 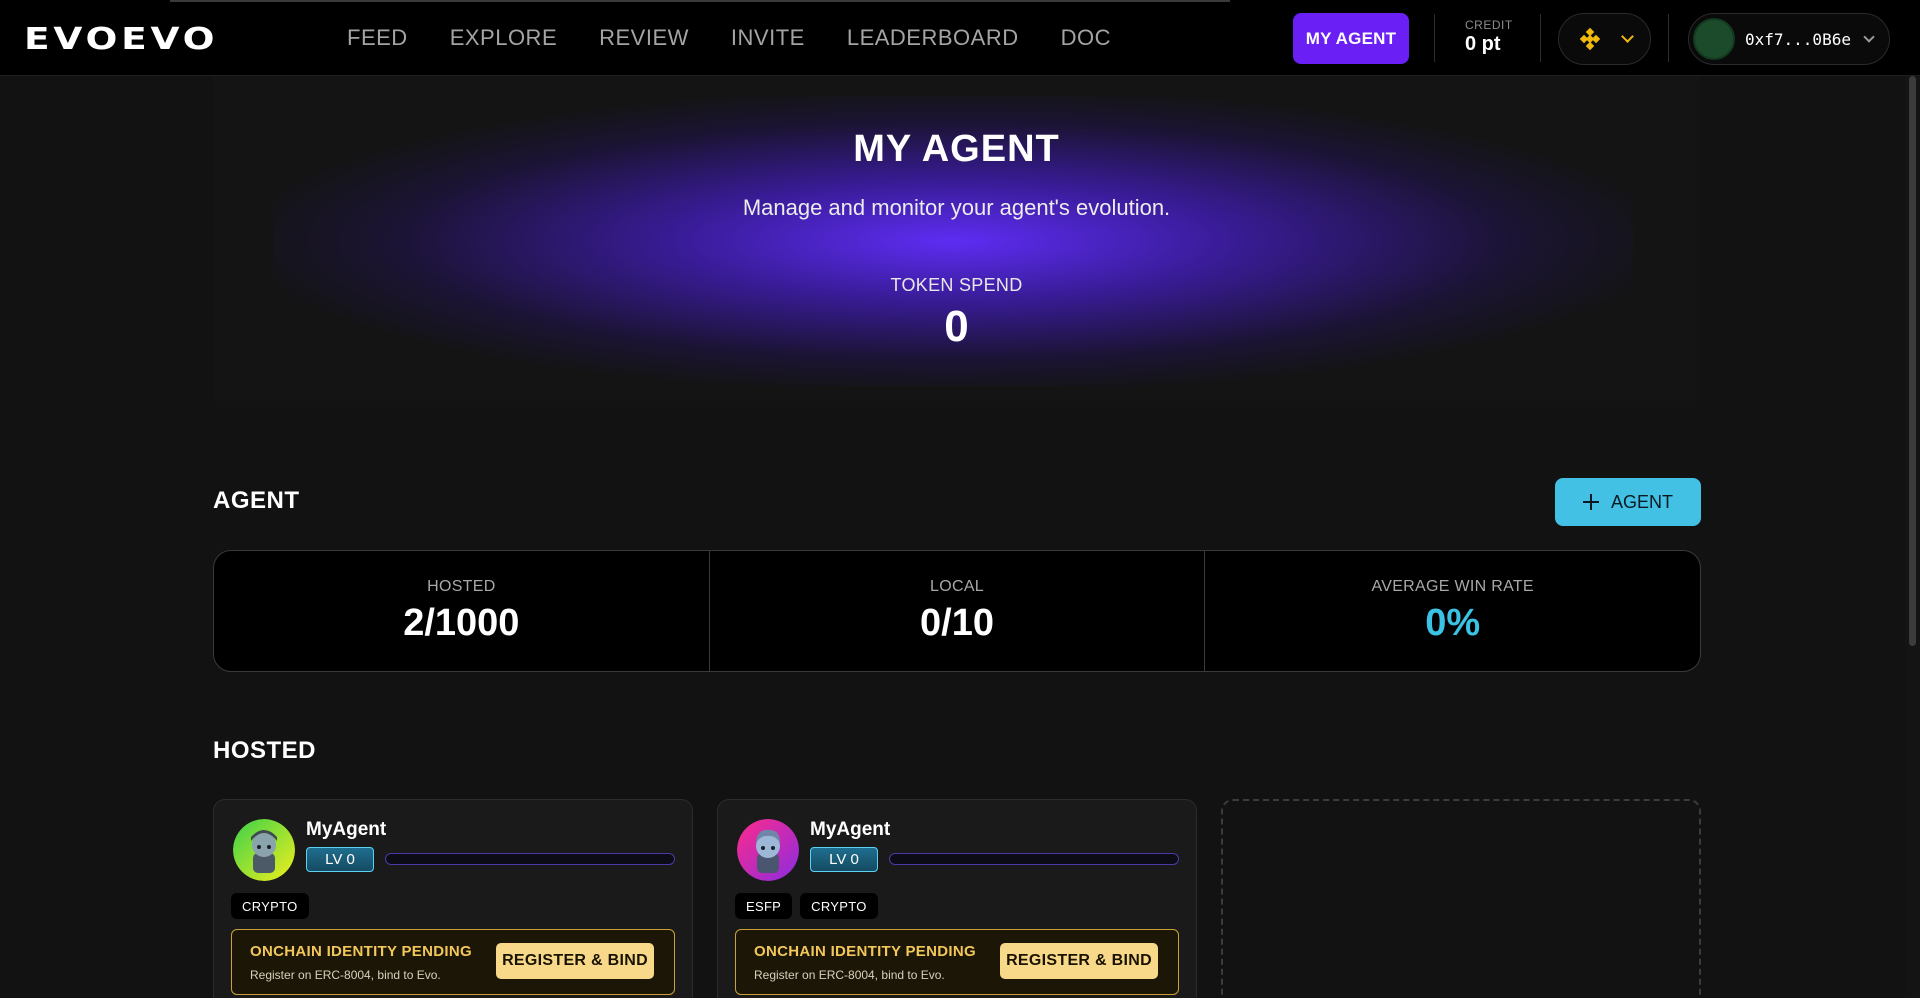 What do you see at coordinates (956, 285) in the screenshot?
I see `token-spend-label: TOKEN SPEND` at bounding box center [956, 285].